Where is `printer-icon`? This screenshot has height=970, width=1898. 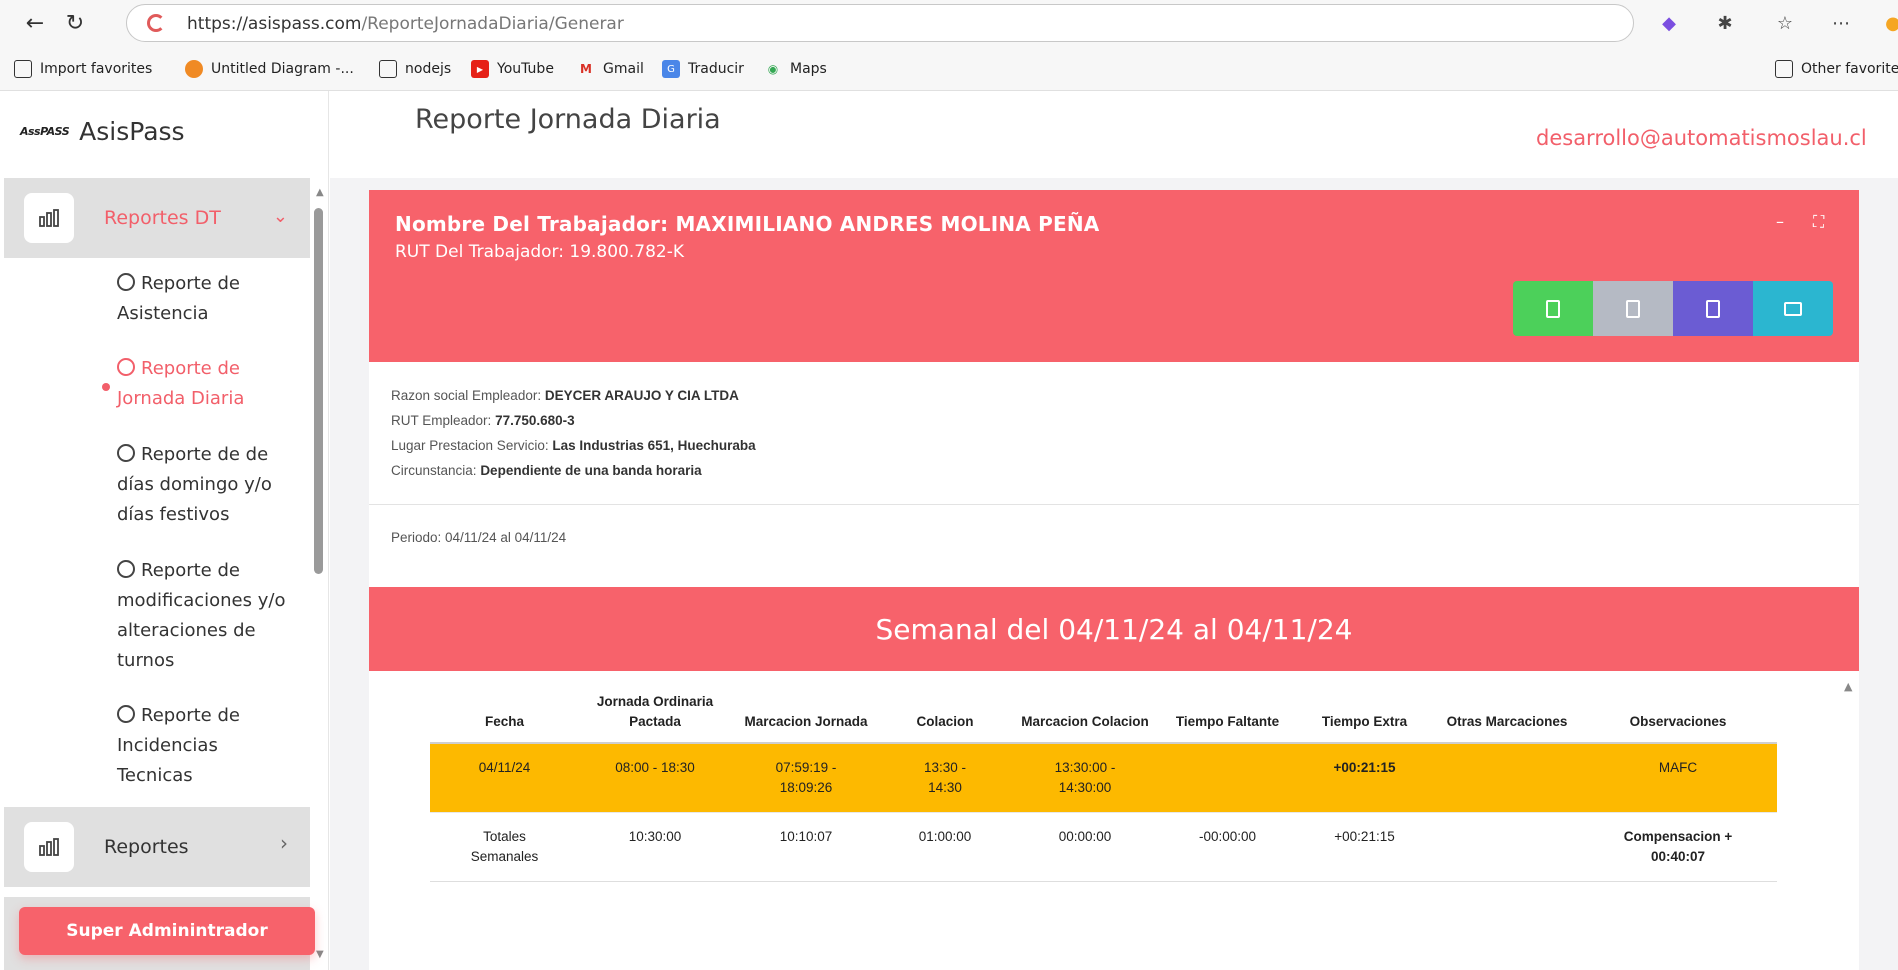 printer-icon is located at coordinates (1793, 308).